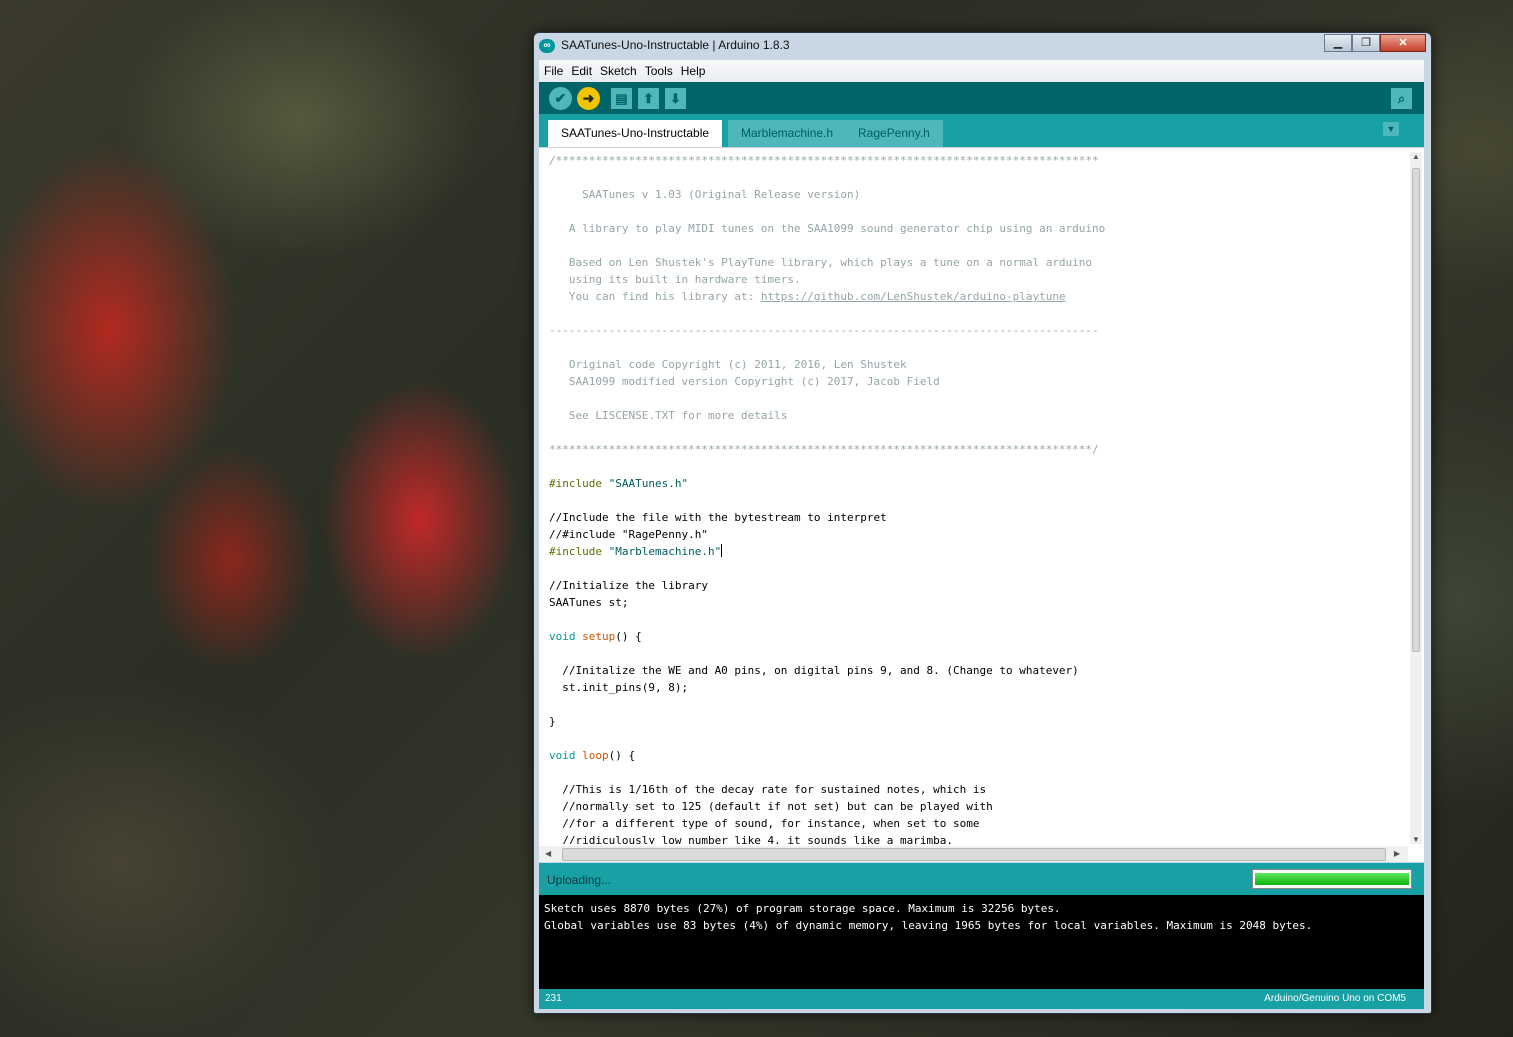 The image size is (1513, 1037). What do you see at coordinates (894, 133) in the screenshot?
I see `tab-ragepenny: RagePenny.h` at bounding box center [894, 133].